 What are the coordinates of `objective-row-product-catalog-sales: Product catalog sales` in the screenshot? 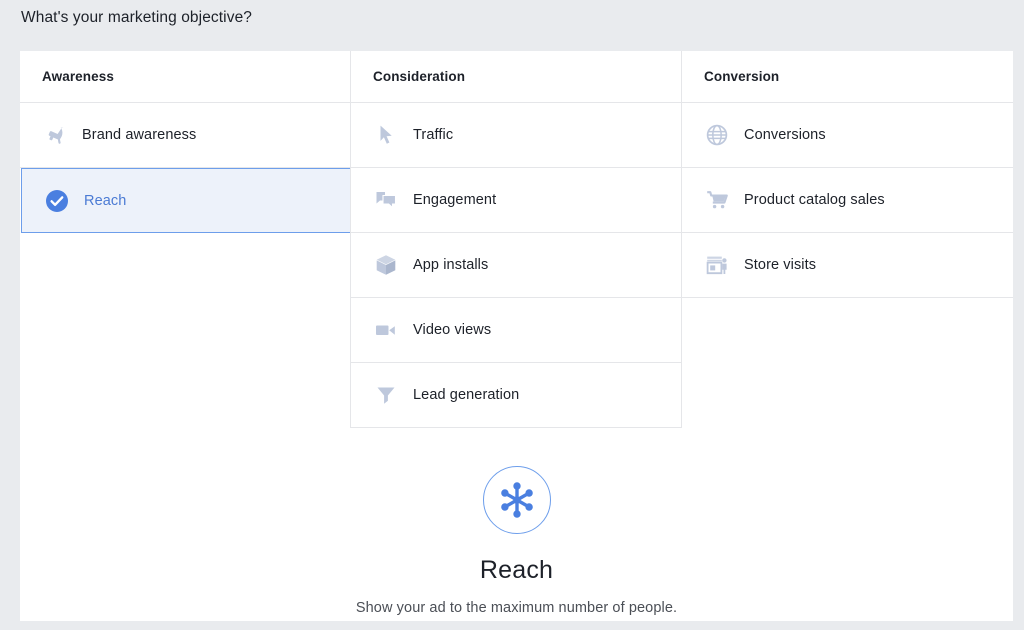 It's located at (847, 200).